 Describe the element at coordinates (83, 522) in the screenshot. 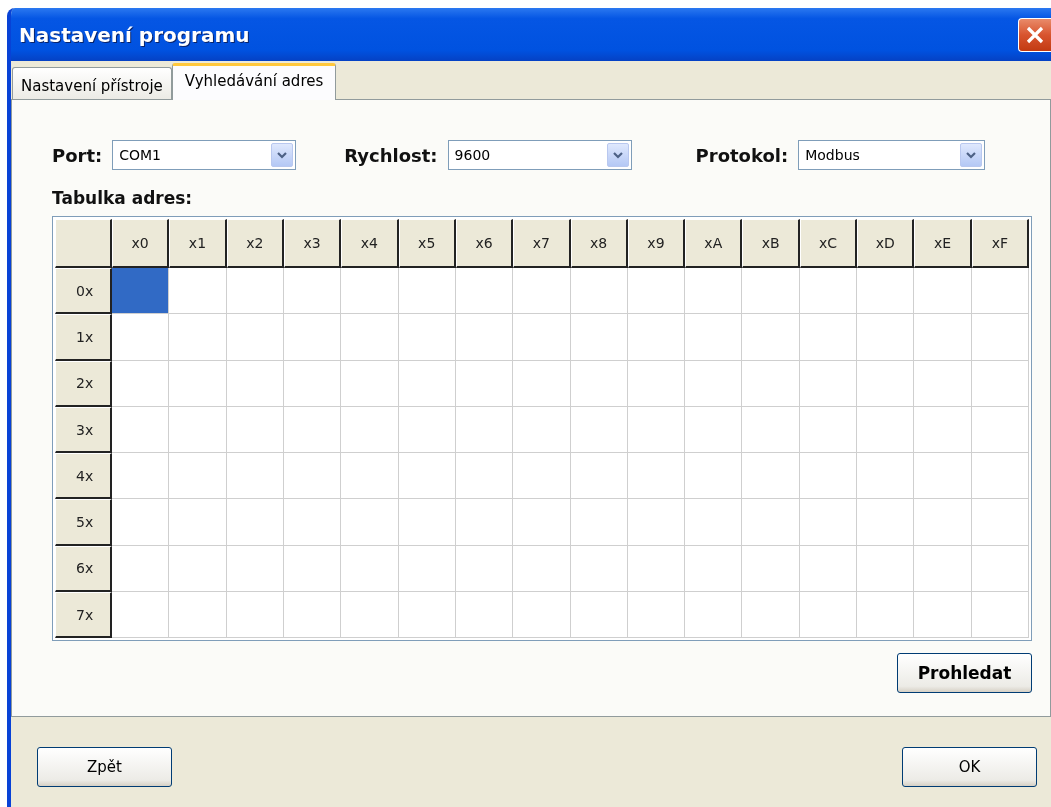

I see `row-header: 5x` at that location.